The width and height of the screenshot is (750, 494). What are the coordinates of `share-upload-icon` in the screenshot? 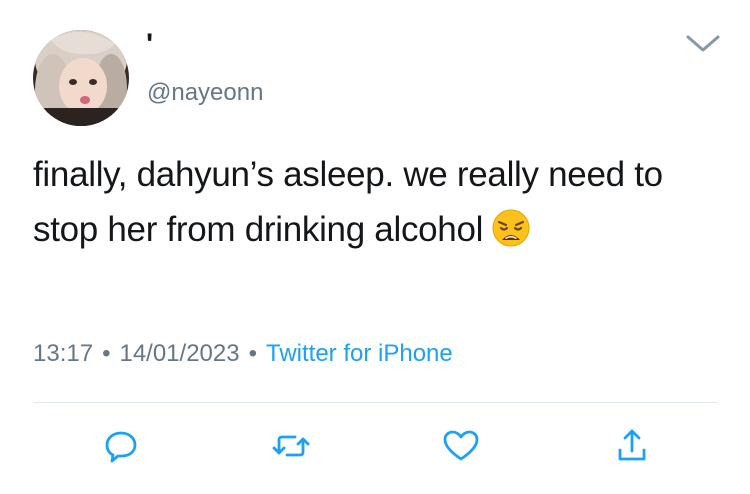 It's located at (632, 445).